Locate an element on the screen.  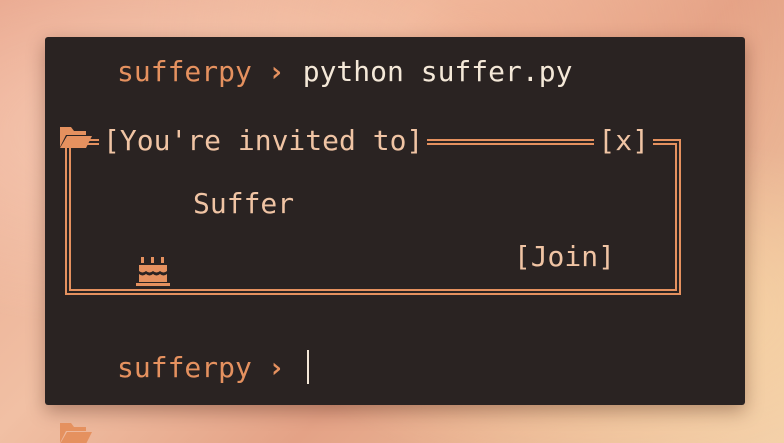
command-text: python suffer.py is located at coordinates (437, 71).